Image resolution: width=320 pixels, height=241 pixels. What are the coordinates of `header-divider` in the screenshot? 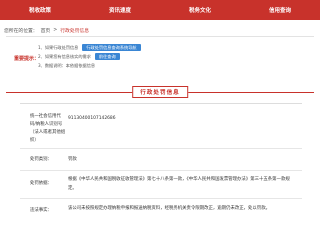 It's located at (160, 36).